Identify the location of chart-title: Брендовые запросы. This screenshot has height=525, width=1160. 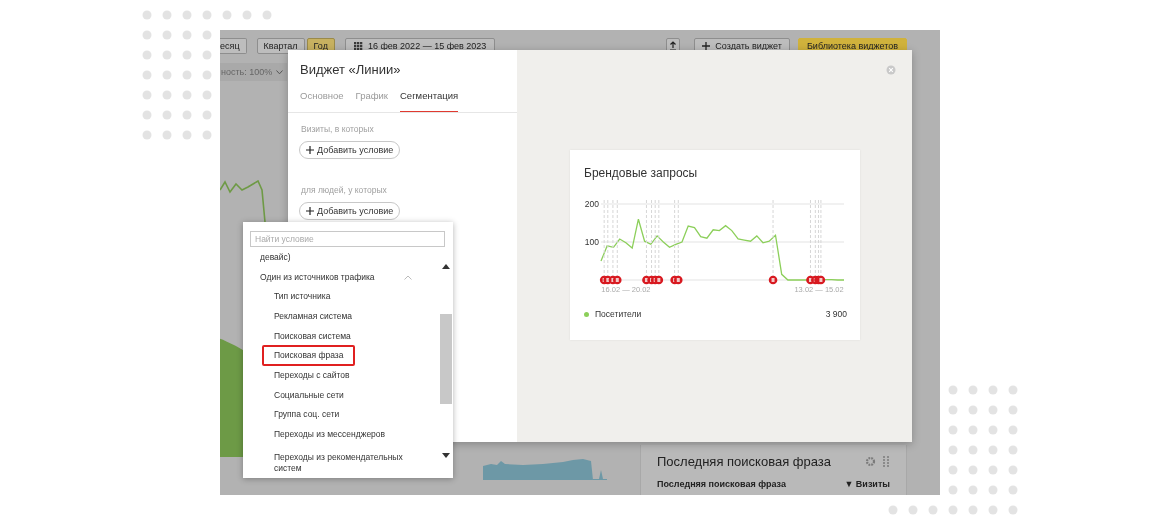
(641, 173).